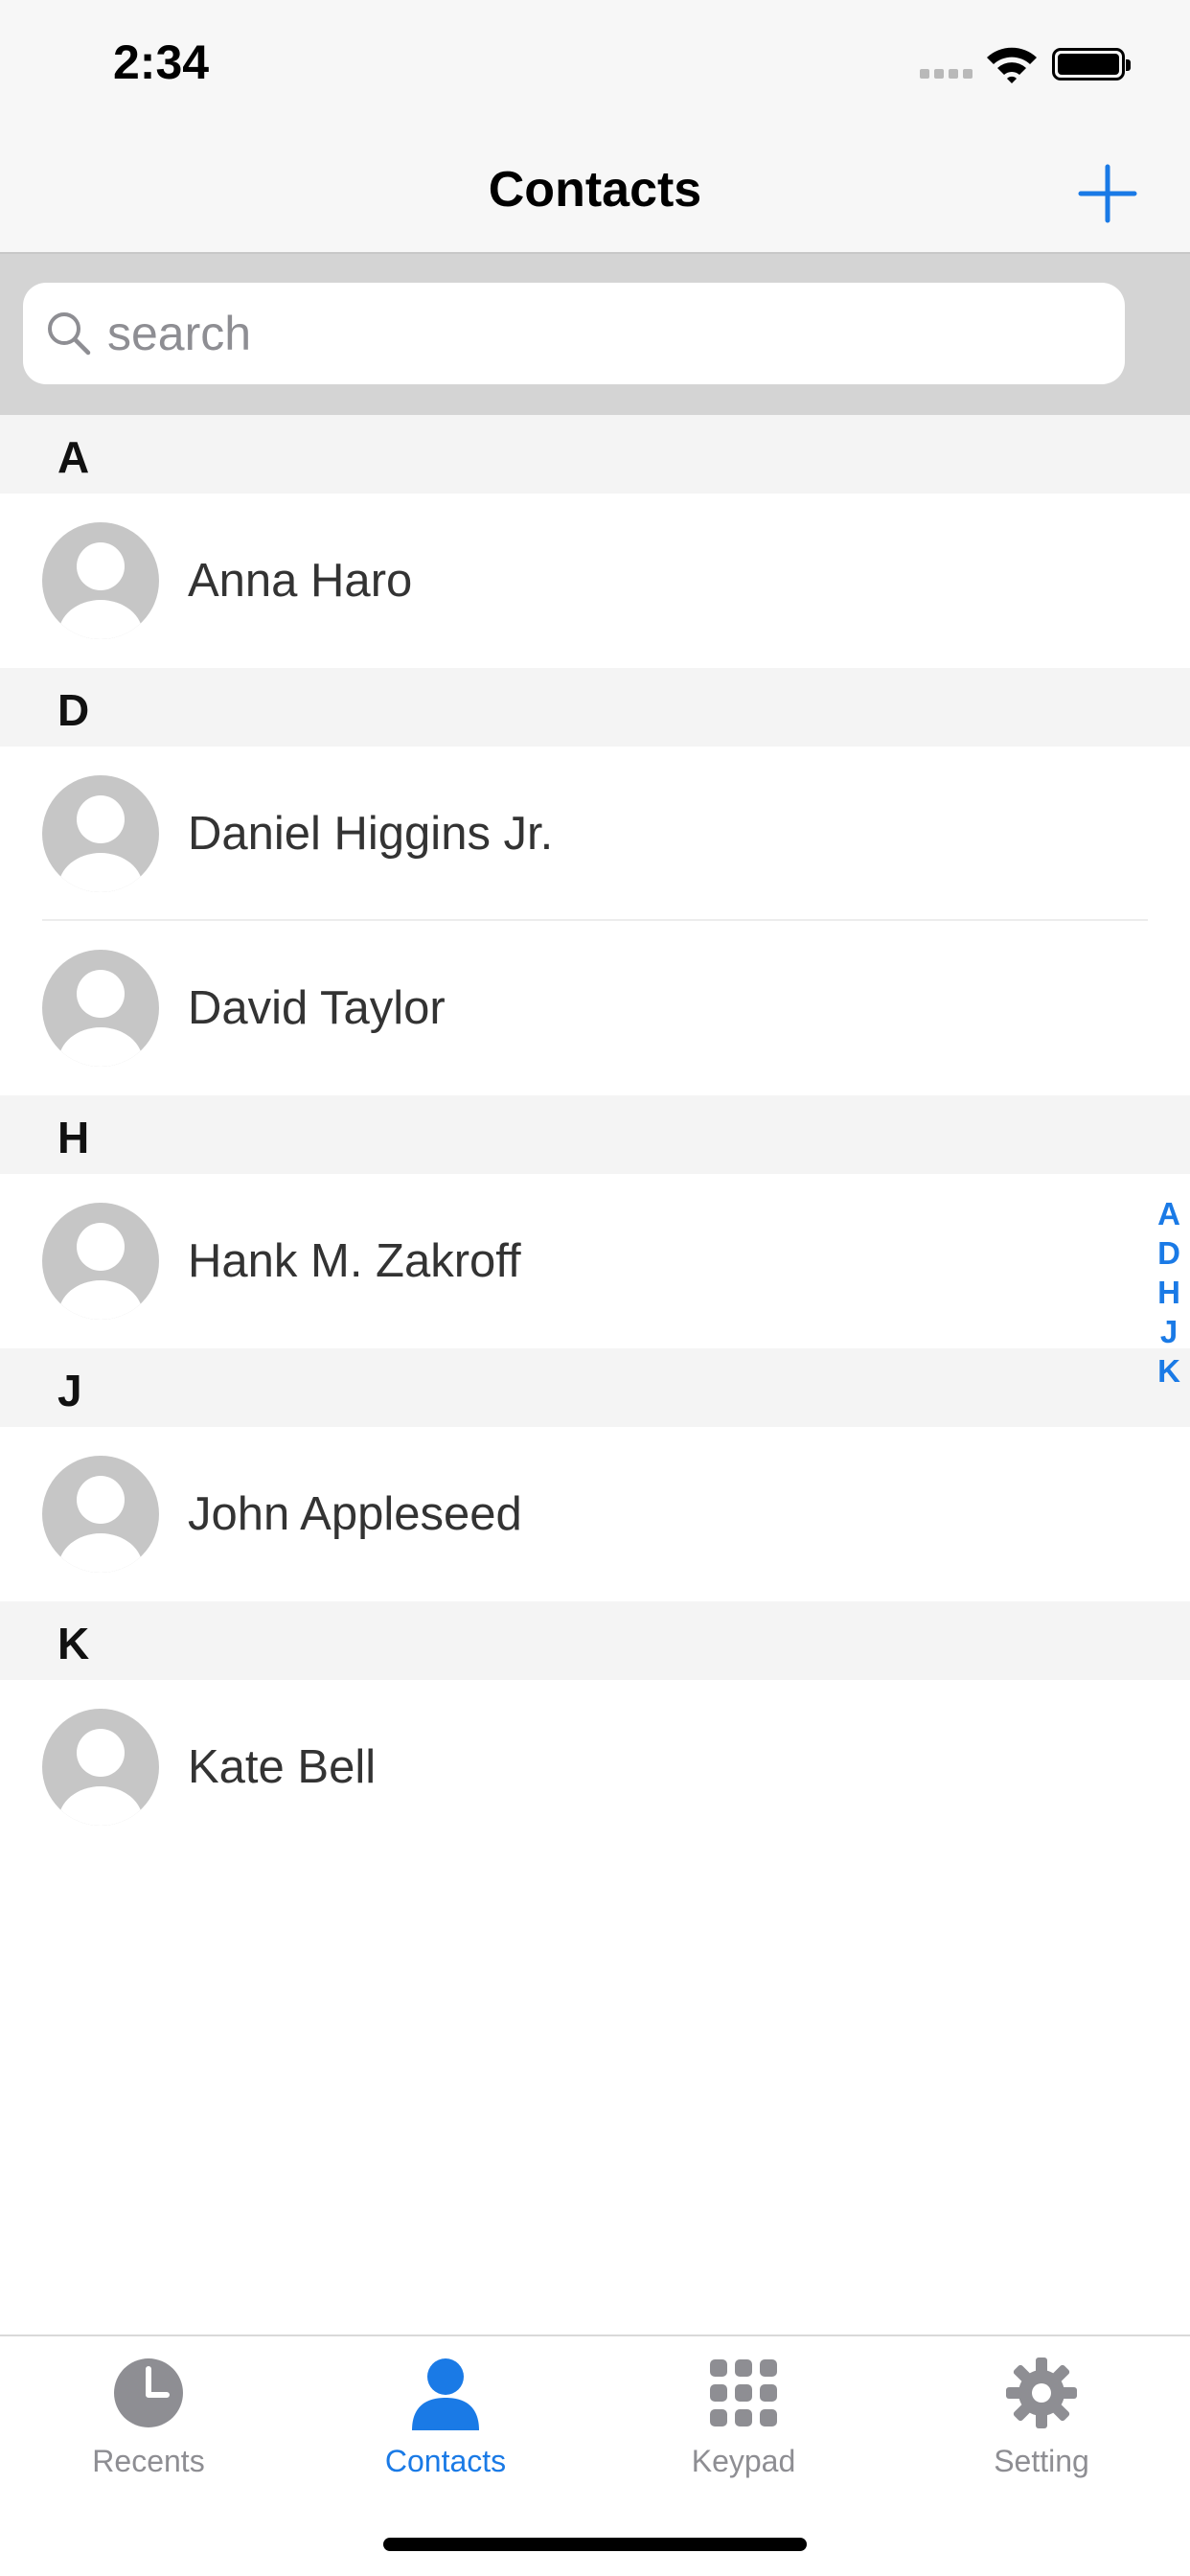 The image size is (1190, 2576). I want to click on tab-label: Recents, so click(148, 2461).